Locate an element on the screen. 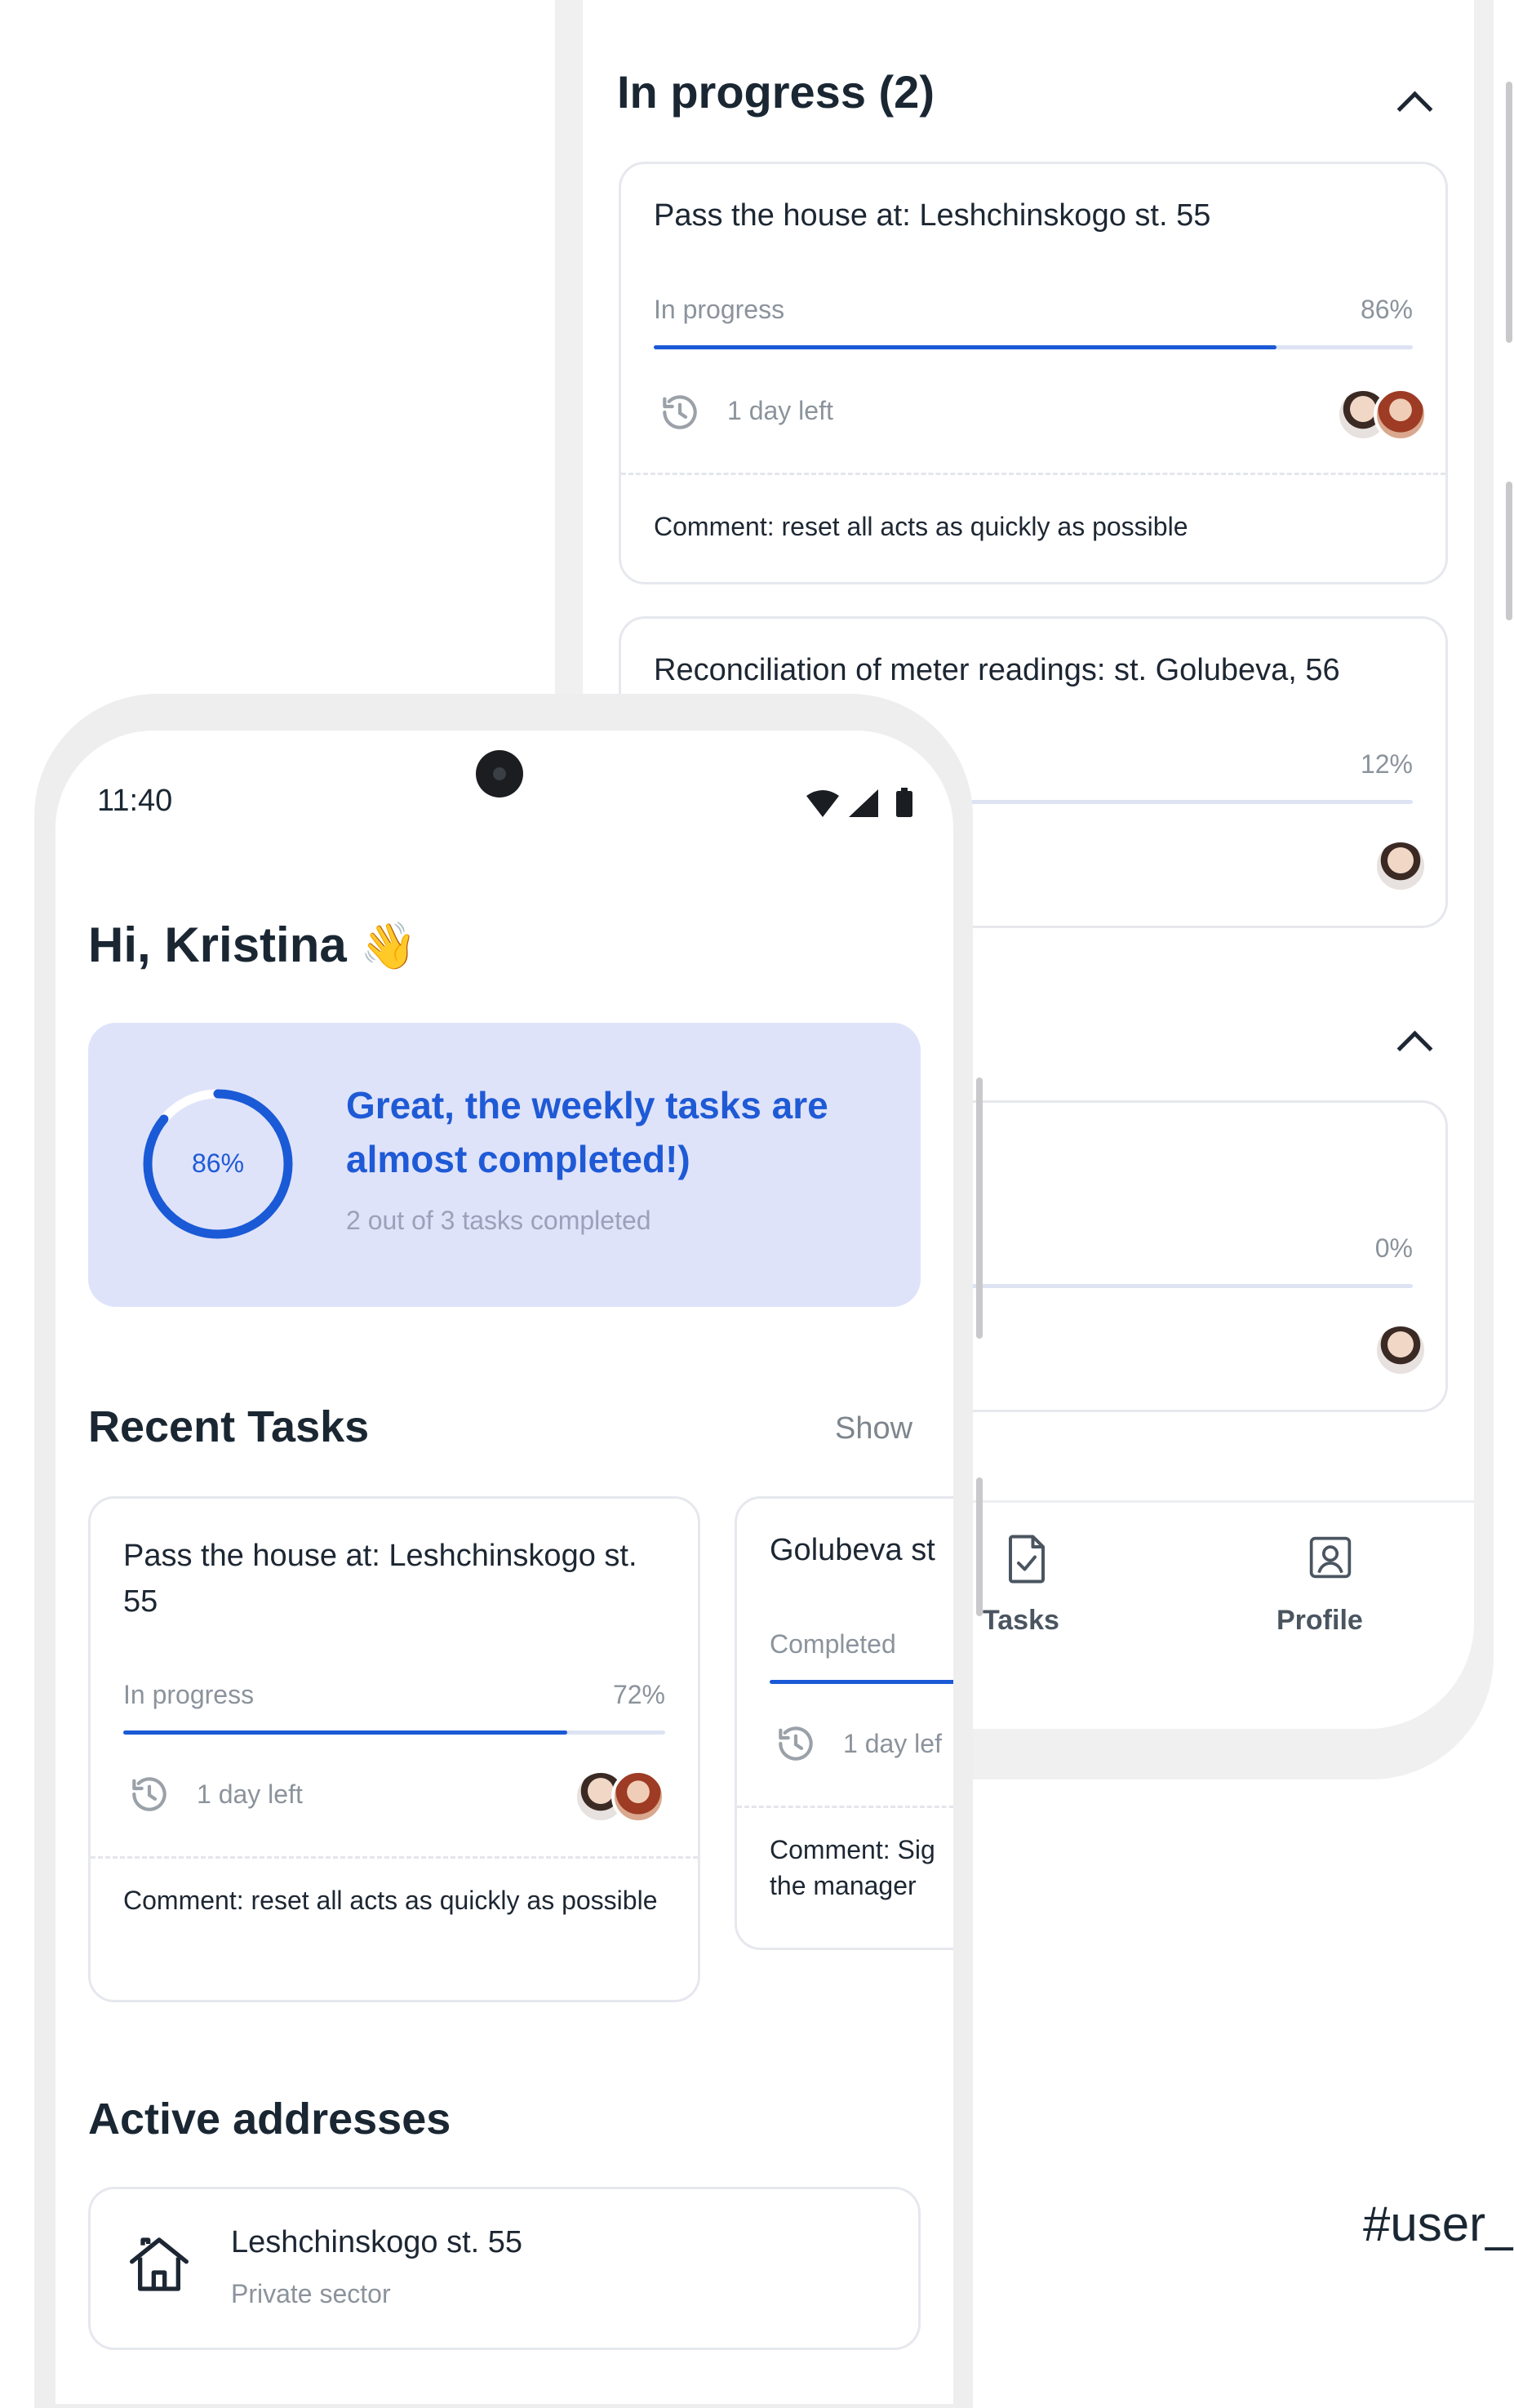  time-left: 1 day lef is located at coordinates (892, 1743).